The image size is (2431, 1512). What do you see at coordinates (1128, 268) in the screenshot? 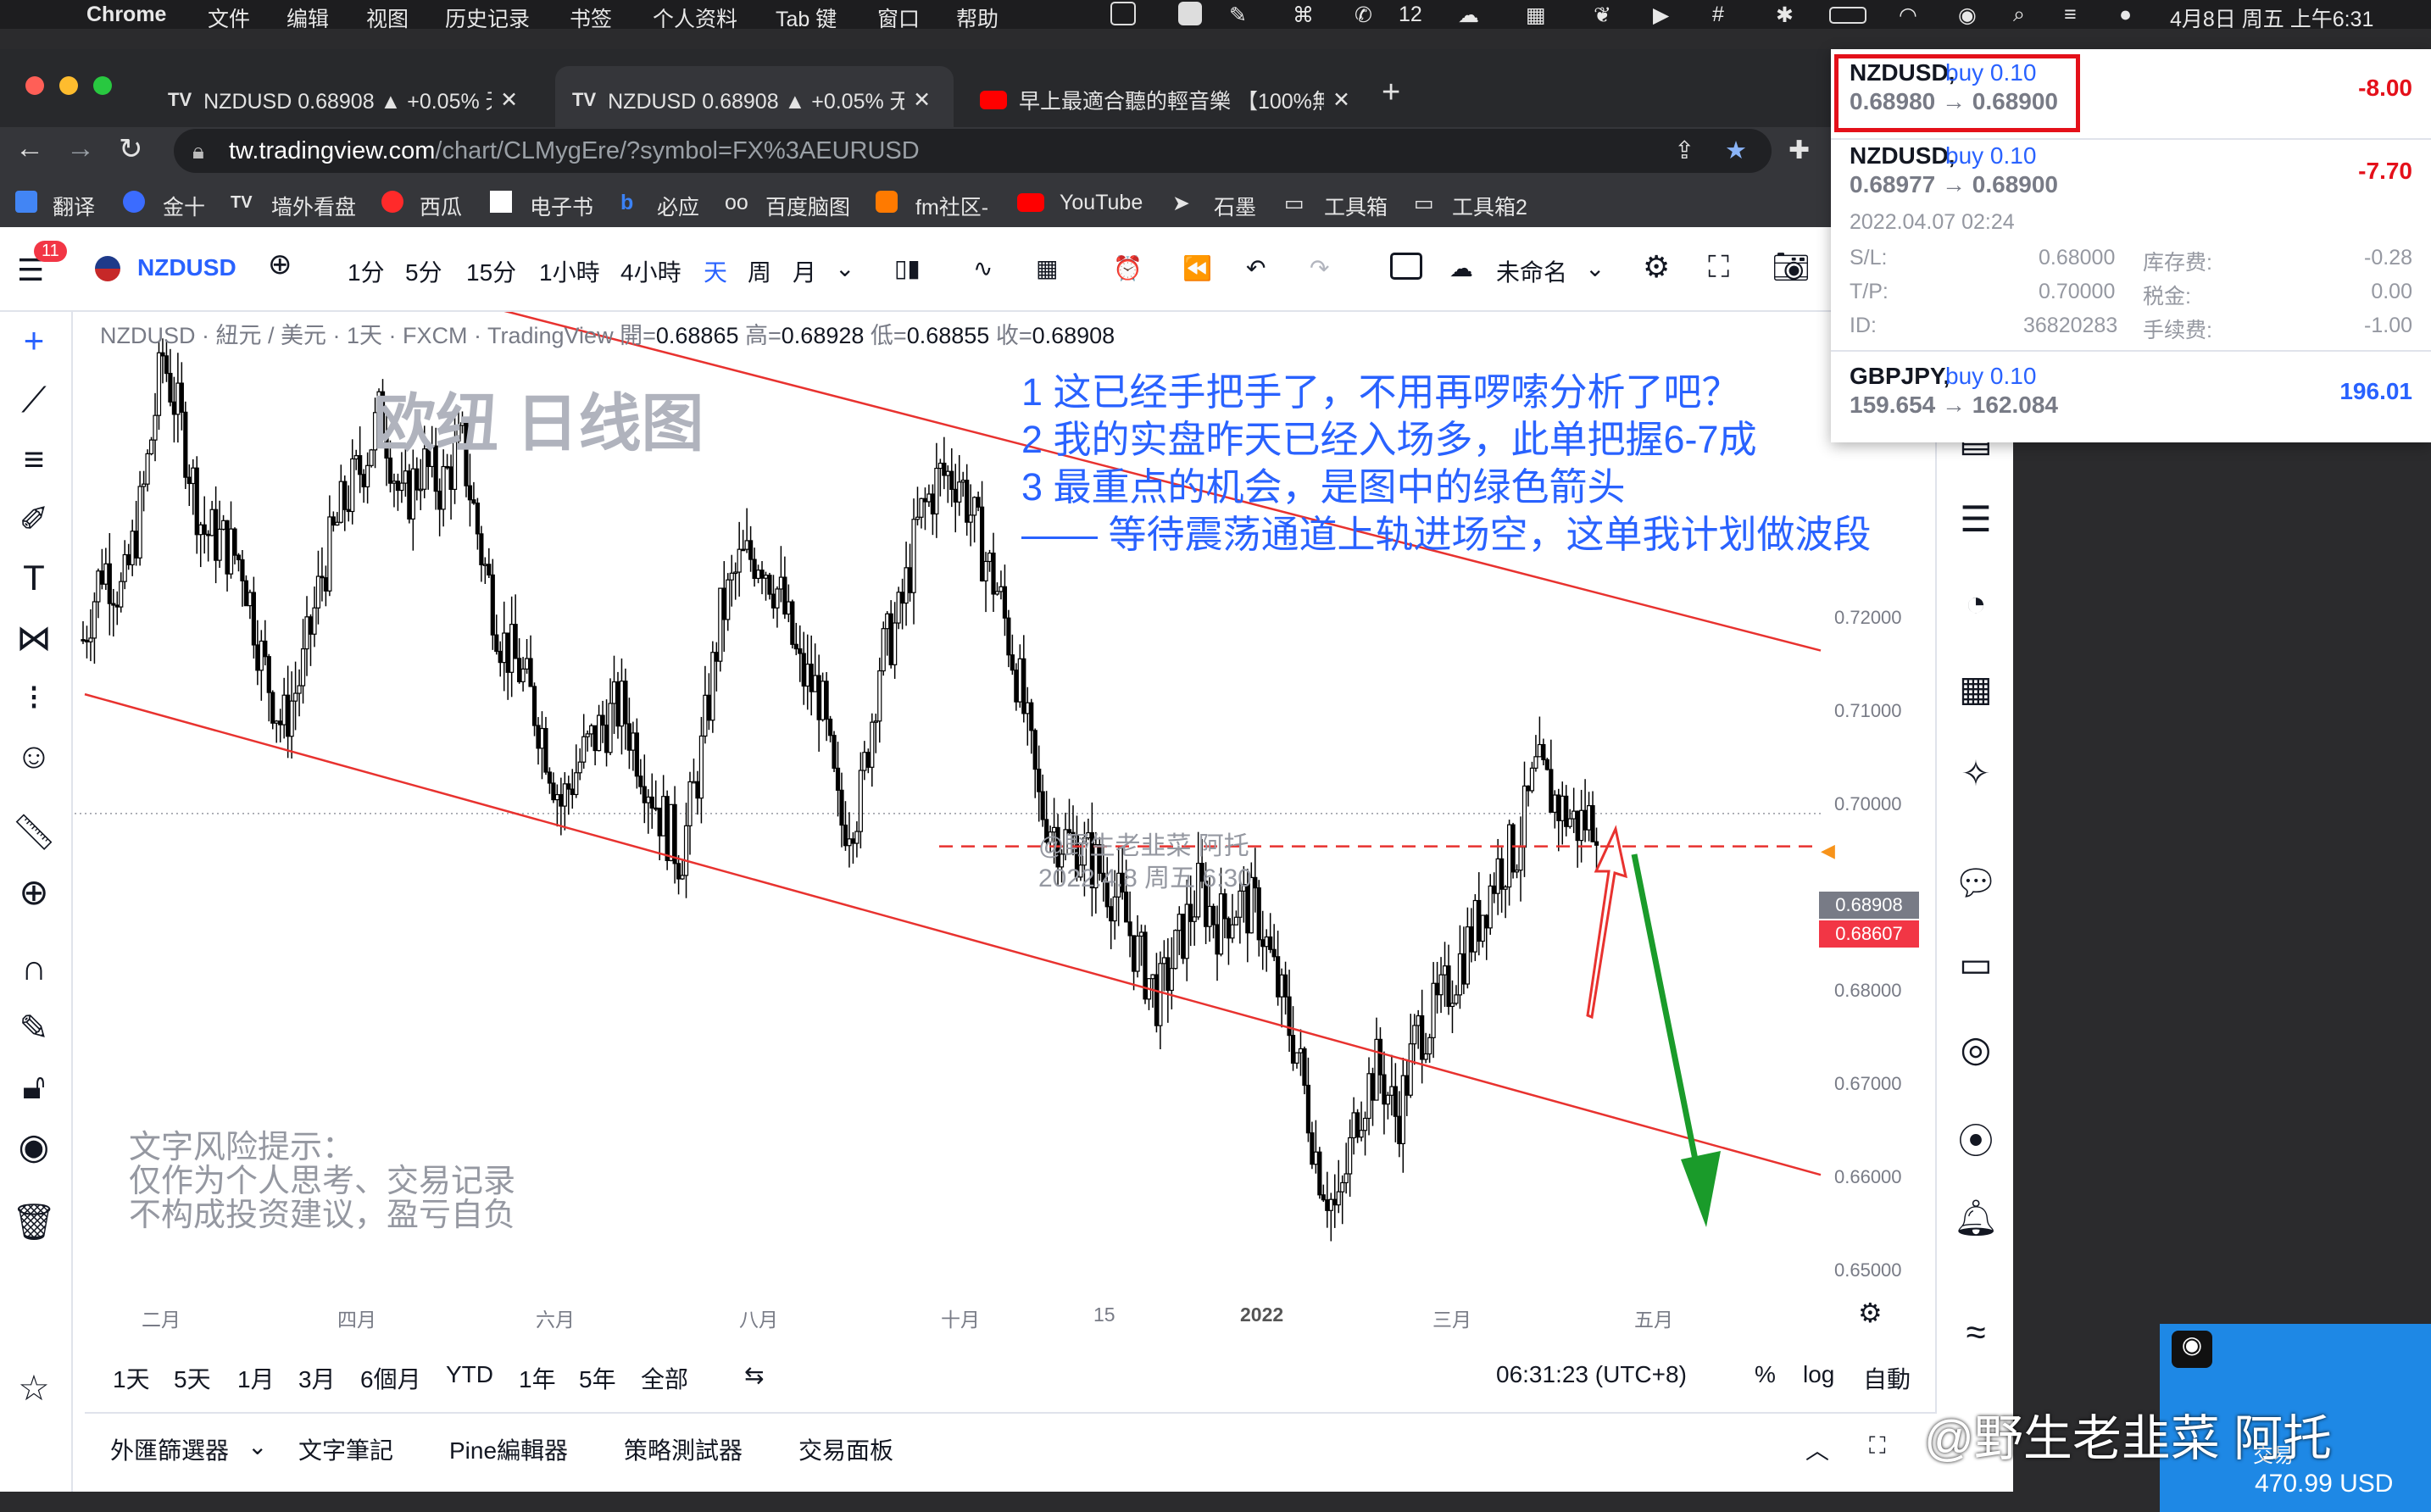
I see `alert-icon: ⏰` at bounding box center [1128, 268].